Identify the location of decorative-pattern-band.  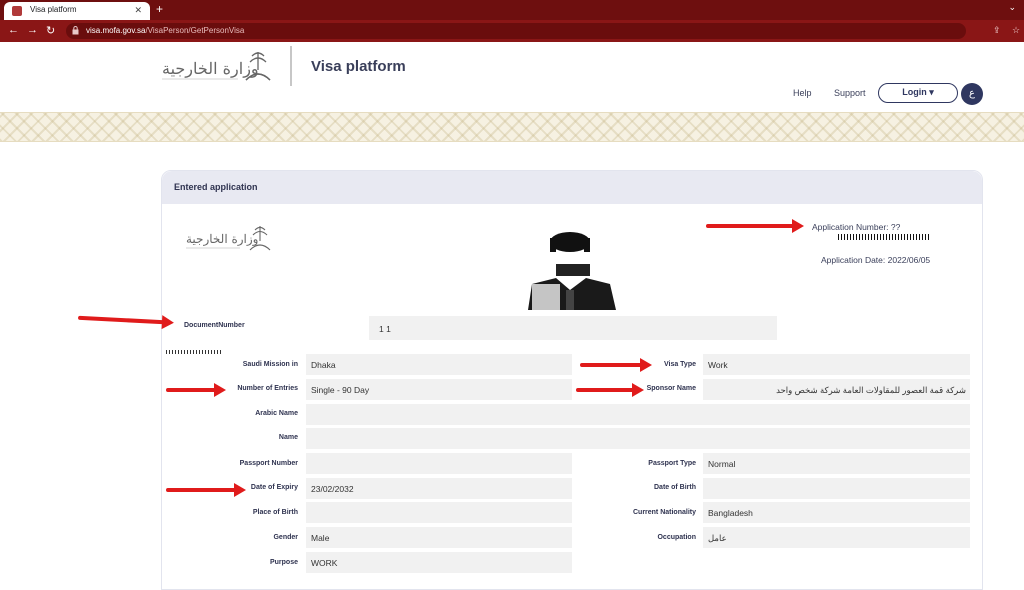
(512, 127).